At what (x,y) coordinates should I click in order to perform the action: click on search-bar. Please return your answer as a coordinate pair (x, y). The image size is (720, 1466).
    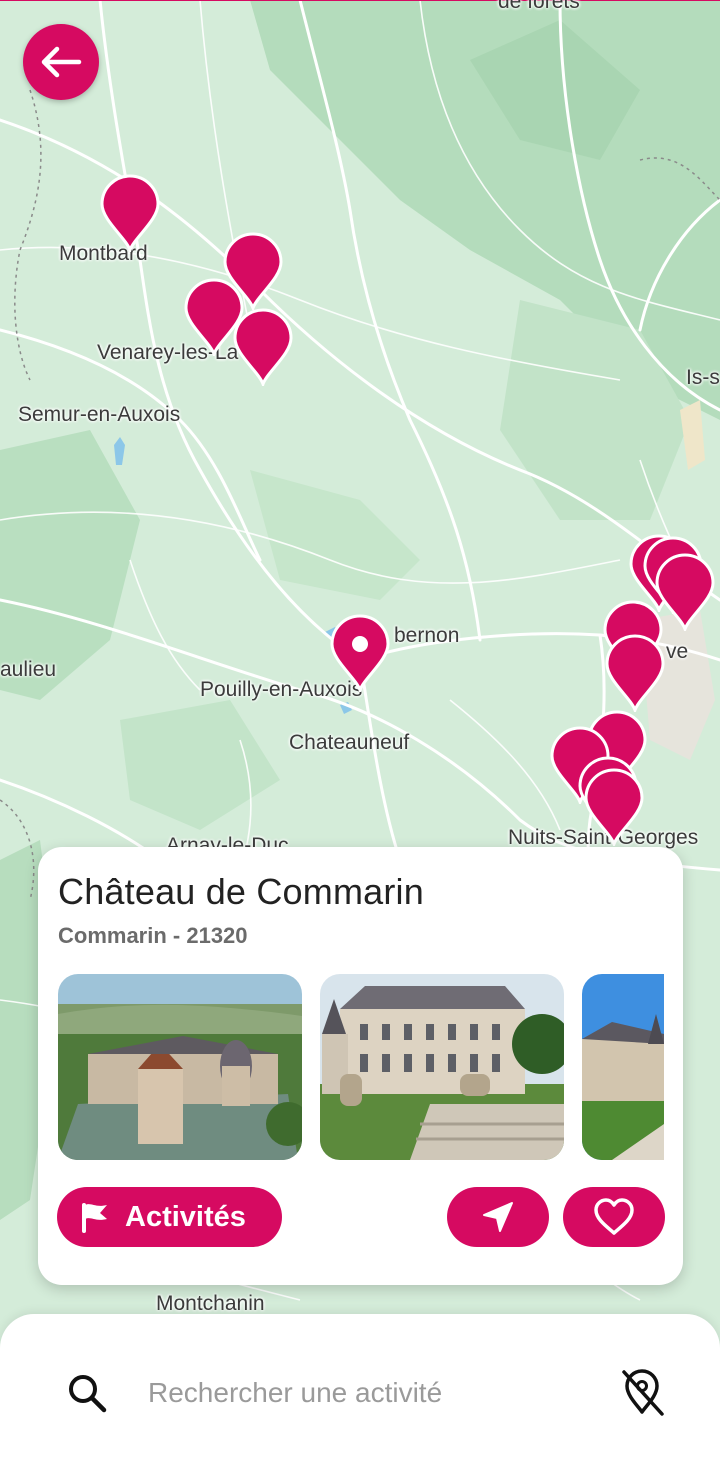
    Looking at the image, I should click on (360, 1390).